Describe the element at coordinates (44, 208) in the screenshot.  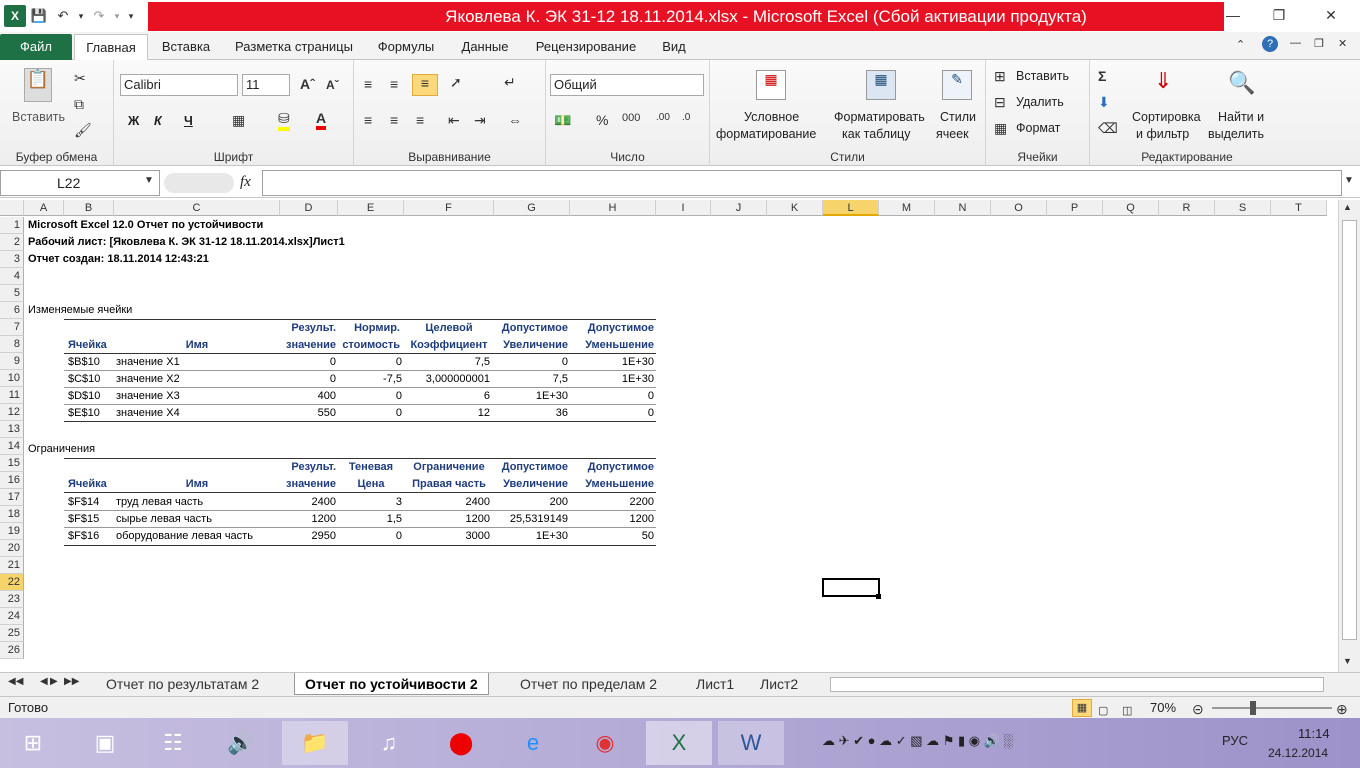
I see `column-header: A` at that location.